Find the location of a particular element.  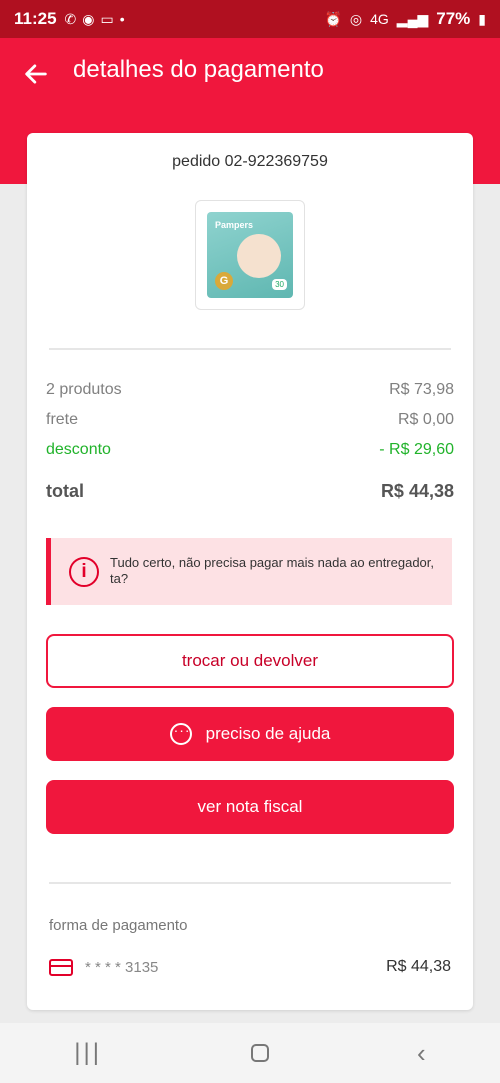

status-time: 11:25 is located at coordinates (35, 18).